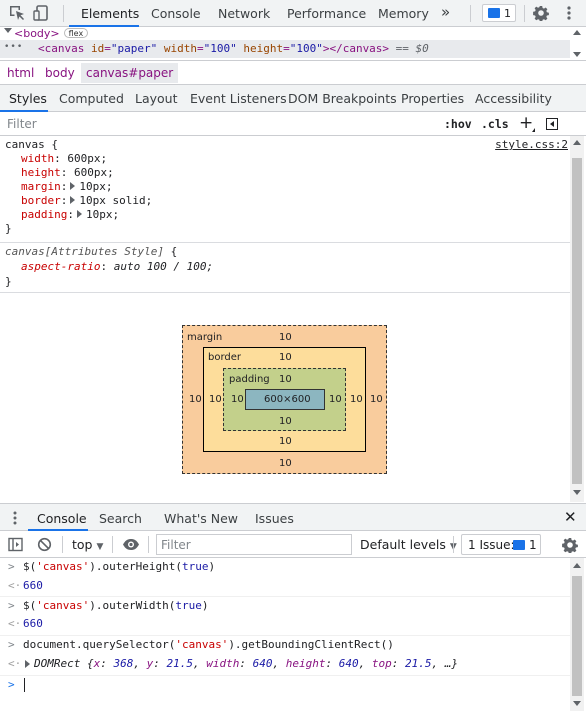  I want to click on node-actions-dots-icon: •••, so click(13, 47).